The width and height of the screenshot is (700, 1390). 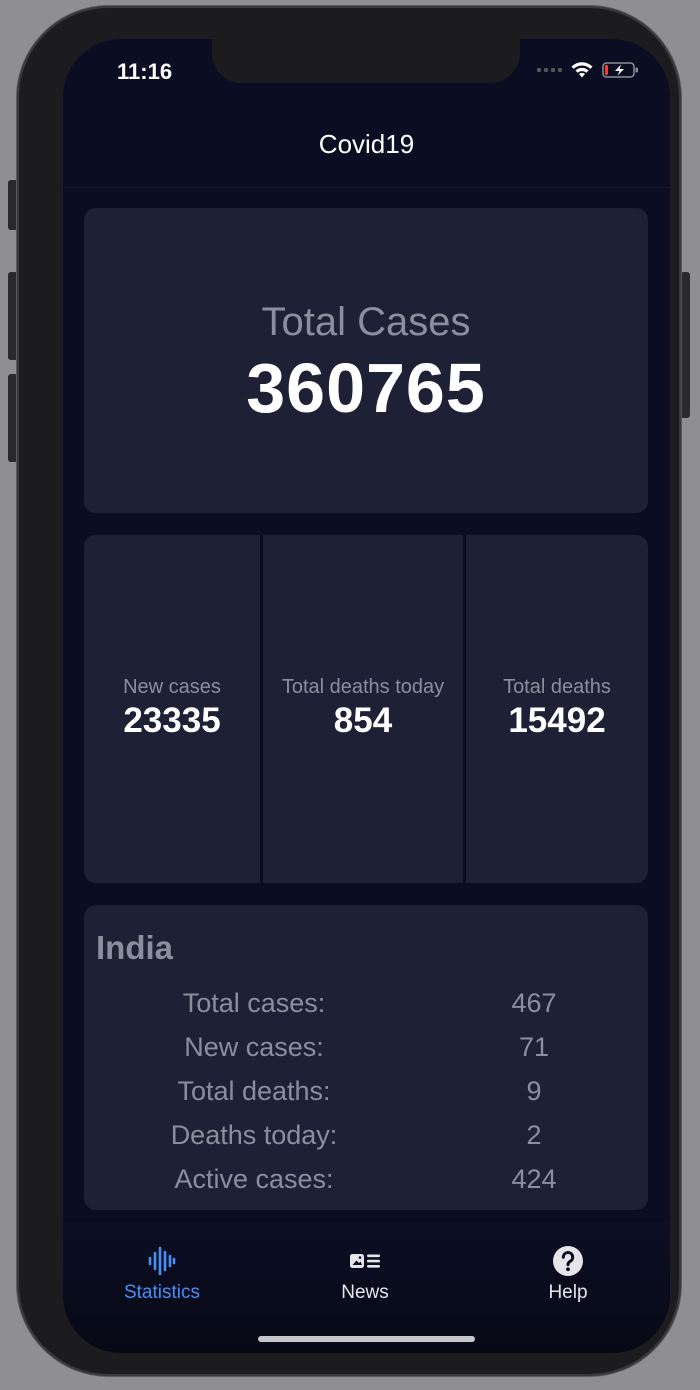 I want to click on status-time: 11:16, so click(x=145, y=71).